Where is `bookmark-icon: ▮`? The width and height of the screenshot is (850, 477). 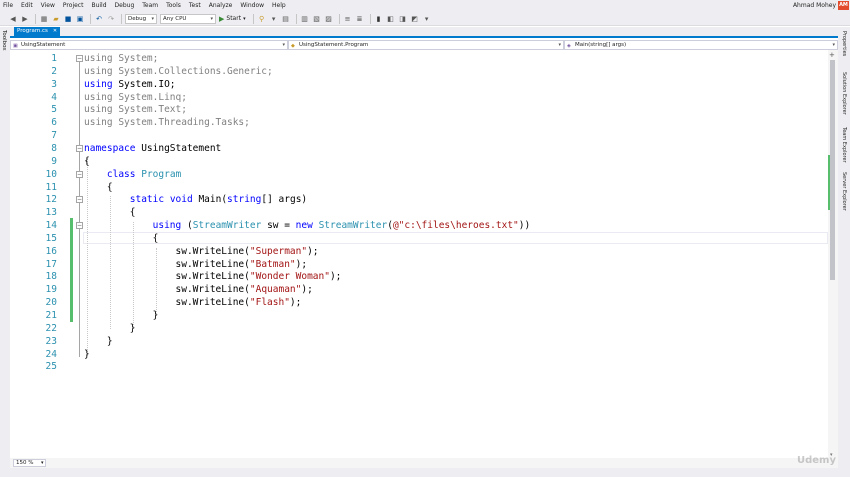
bookmark-icon: ▮ is located at coordinates (379, 19).